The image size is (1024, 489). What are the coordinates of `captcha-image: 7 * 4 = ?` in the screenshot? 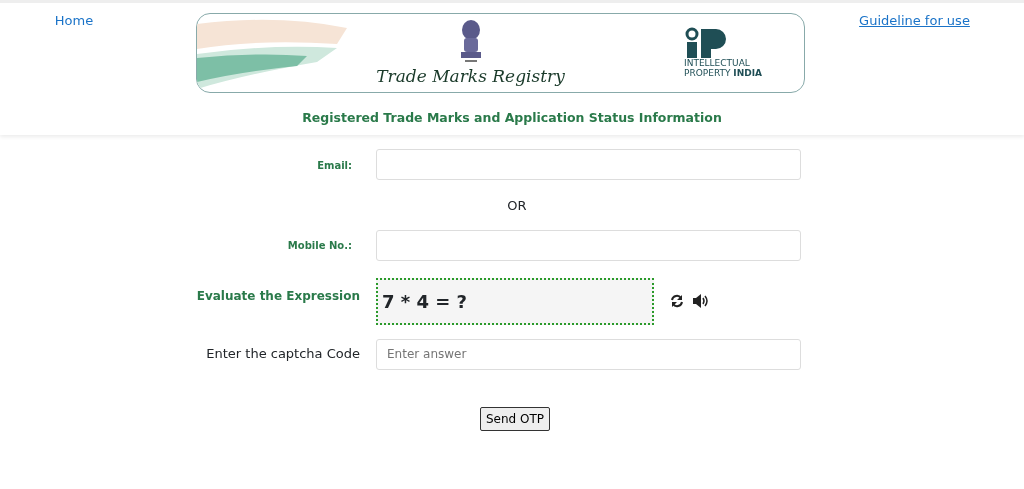 It's located at (515, 301).